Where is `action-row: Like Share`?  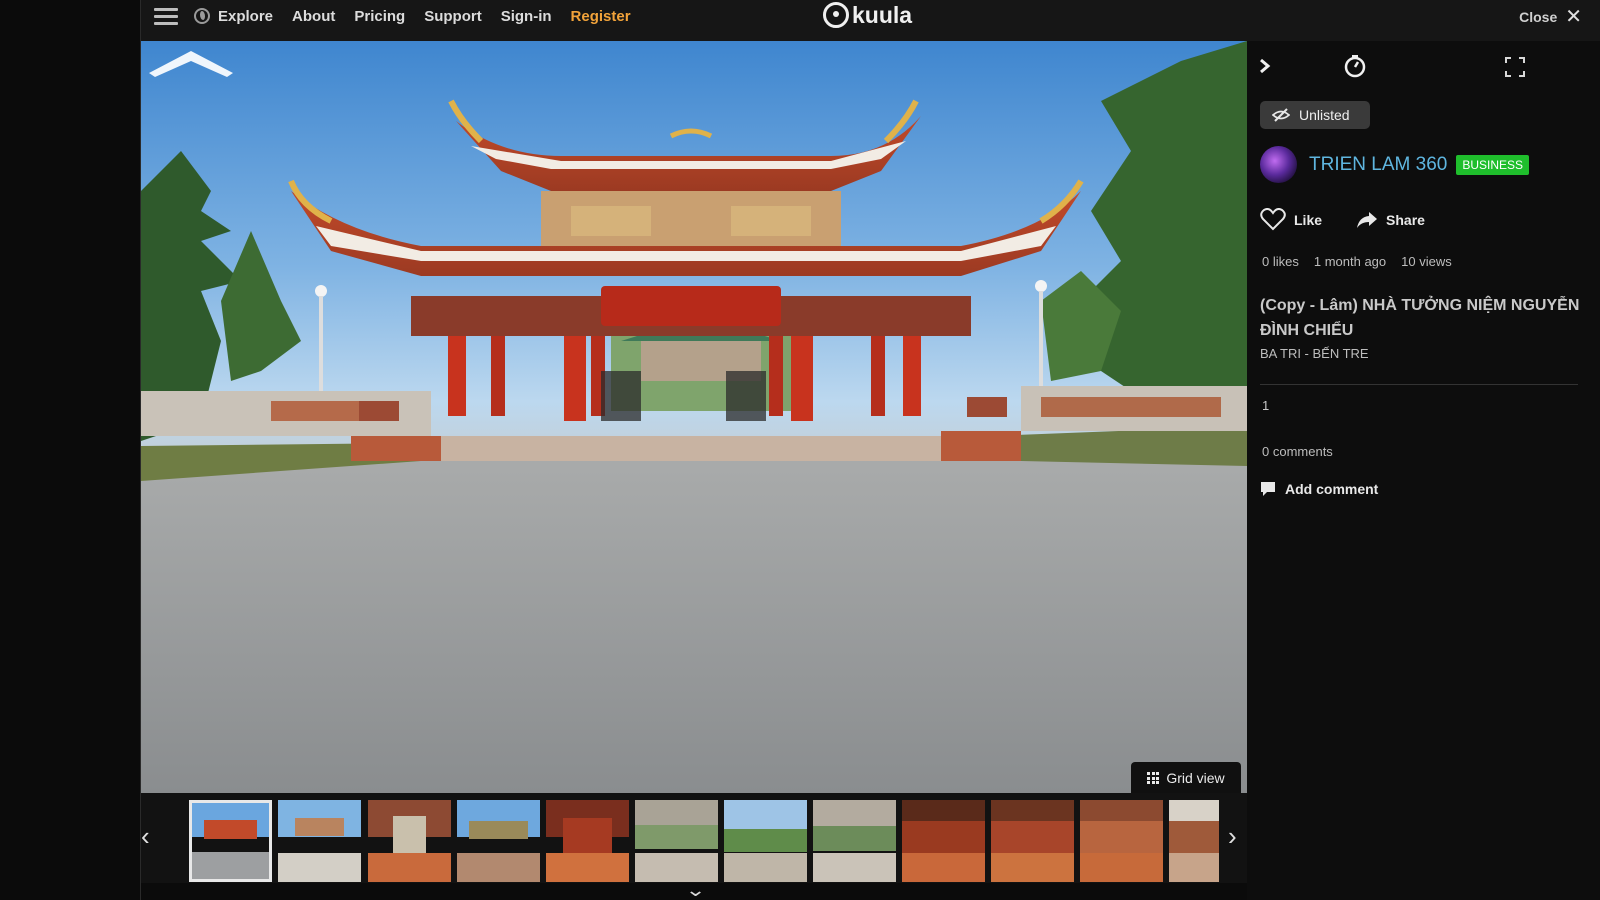 action-row: Like Share is located at coordinates (1342, 219).